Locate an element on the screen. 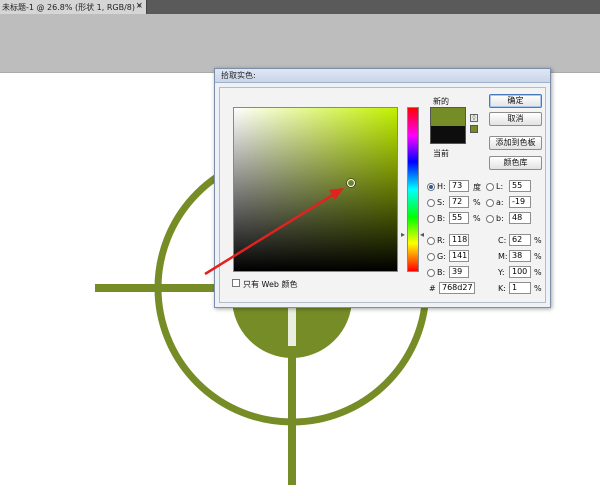 The height and width of the screenshot is (496, 600). annotation-arrow-head is located at coordinates (336, 194).